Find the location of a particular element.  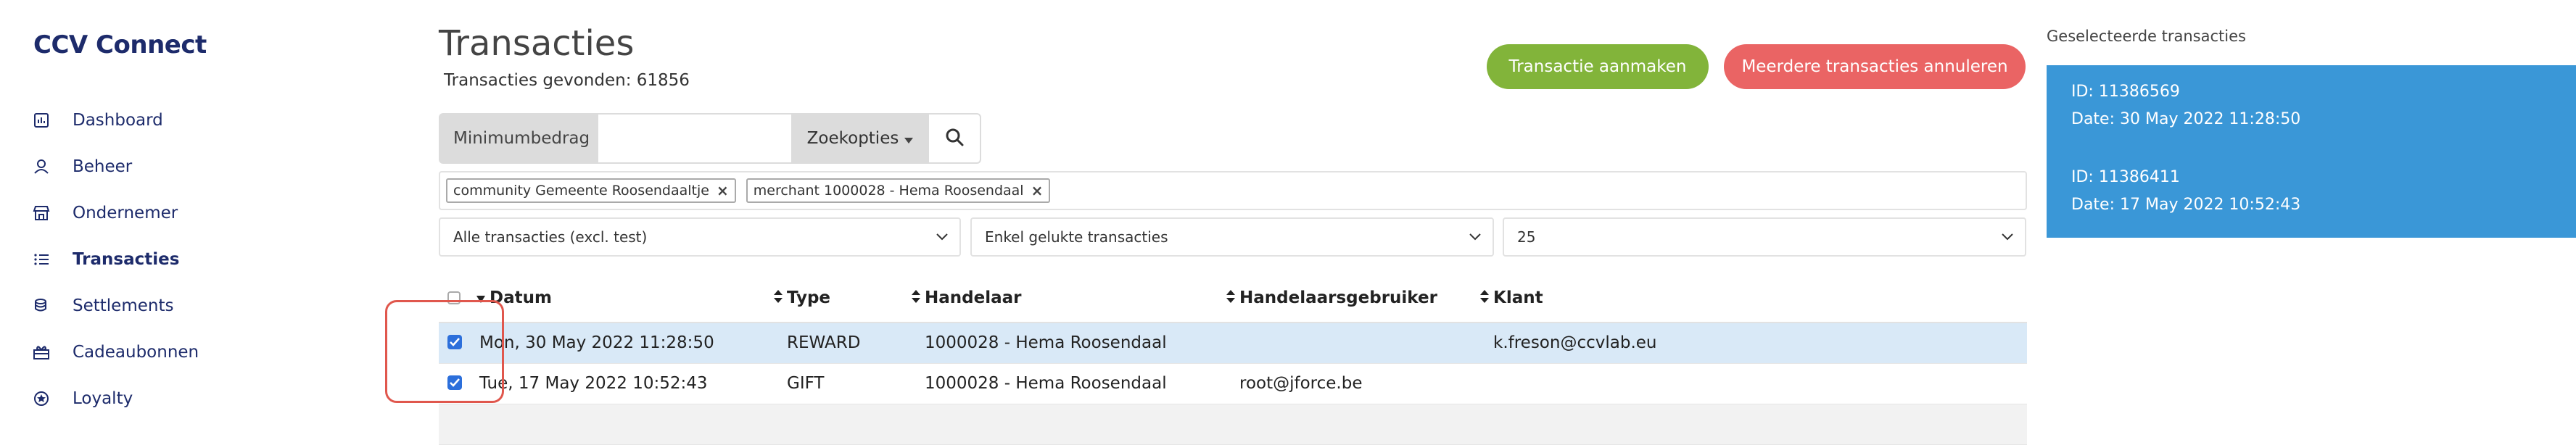

search-options-dropdown: Zoekopties is located at coordinates (860, 138).